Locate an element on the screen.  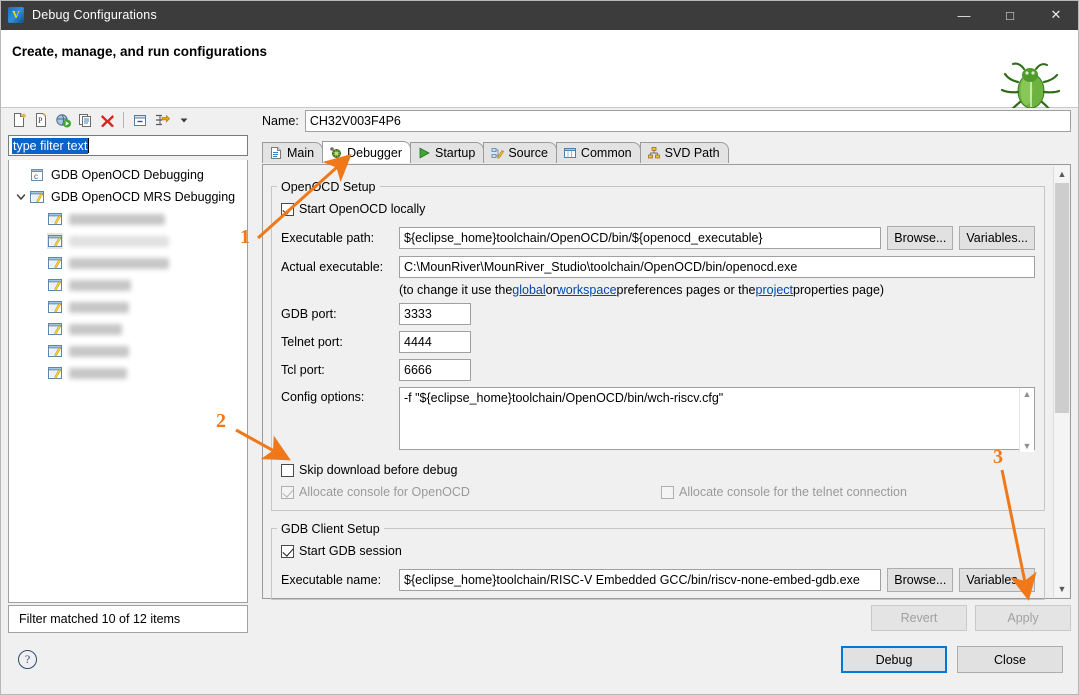
chevron-down-icon is located at coordinates (21, 197).